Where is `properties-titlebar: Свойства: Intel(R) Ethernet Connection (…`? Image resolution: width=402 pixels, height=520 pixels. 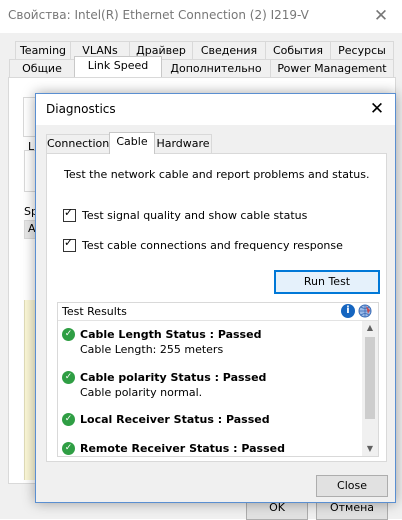
properties-titlebar: Свойства: Intel(R) Ethernet Connection (… is located at coordinates (201, 16).